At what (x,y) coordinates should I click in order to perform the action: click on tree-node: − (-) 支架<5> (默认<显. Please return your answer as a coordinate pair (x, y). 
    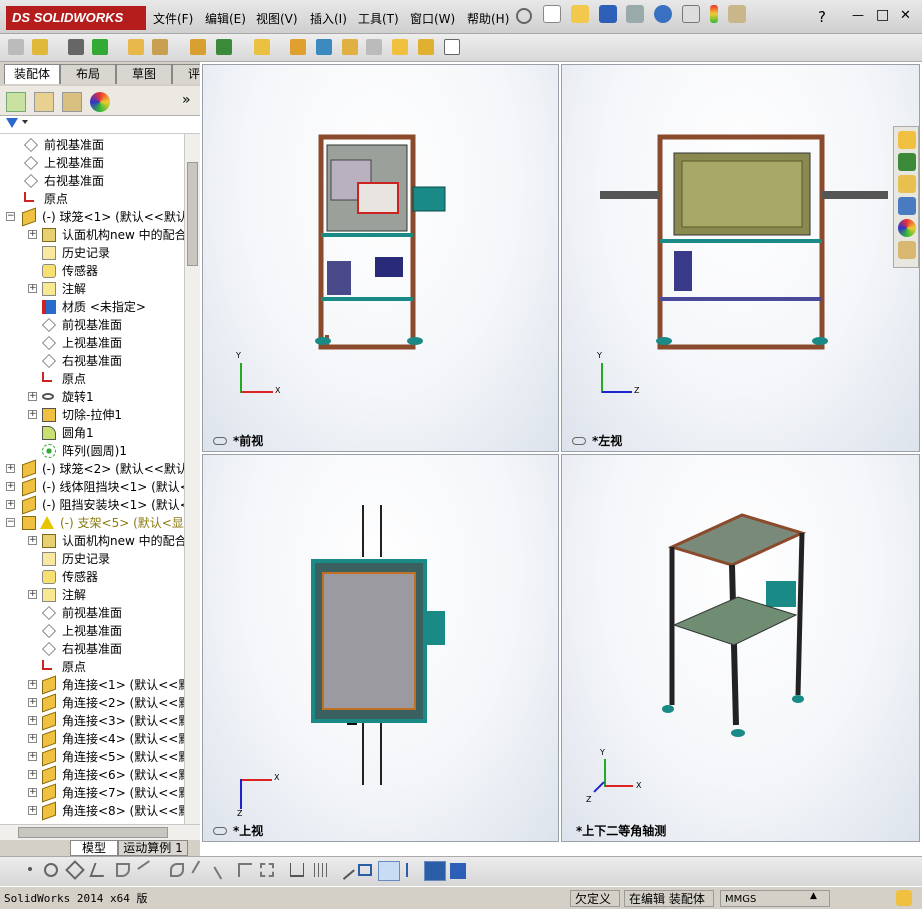
    Looking at the image, I should click on (92, 523).